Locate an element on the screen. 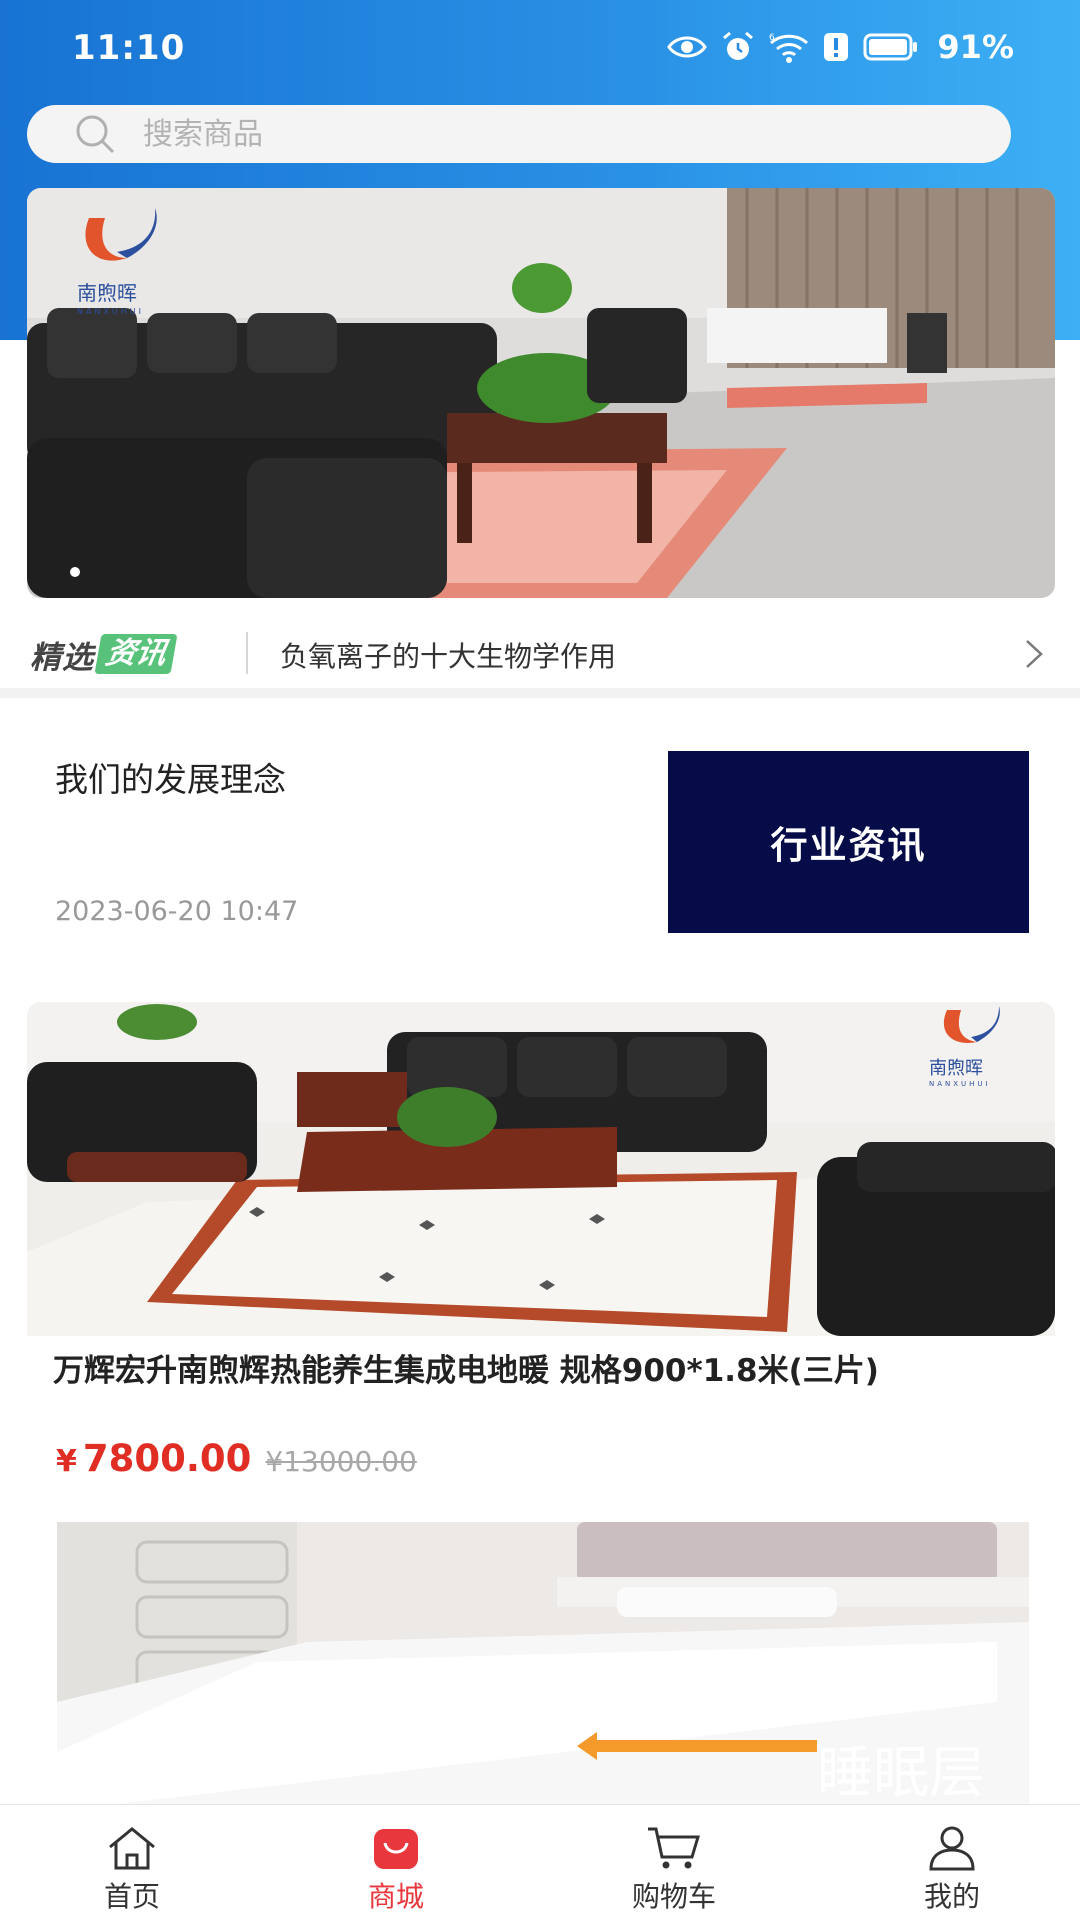 The image size is (1080, 1920). tab-mall: 商城 is located at coordinates (396, 1862).